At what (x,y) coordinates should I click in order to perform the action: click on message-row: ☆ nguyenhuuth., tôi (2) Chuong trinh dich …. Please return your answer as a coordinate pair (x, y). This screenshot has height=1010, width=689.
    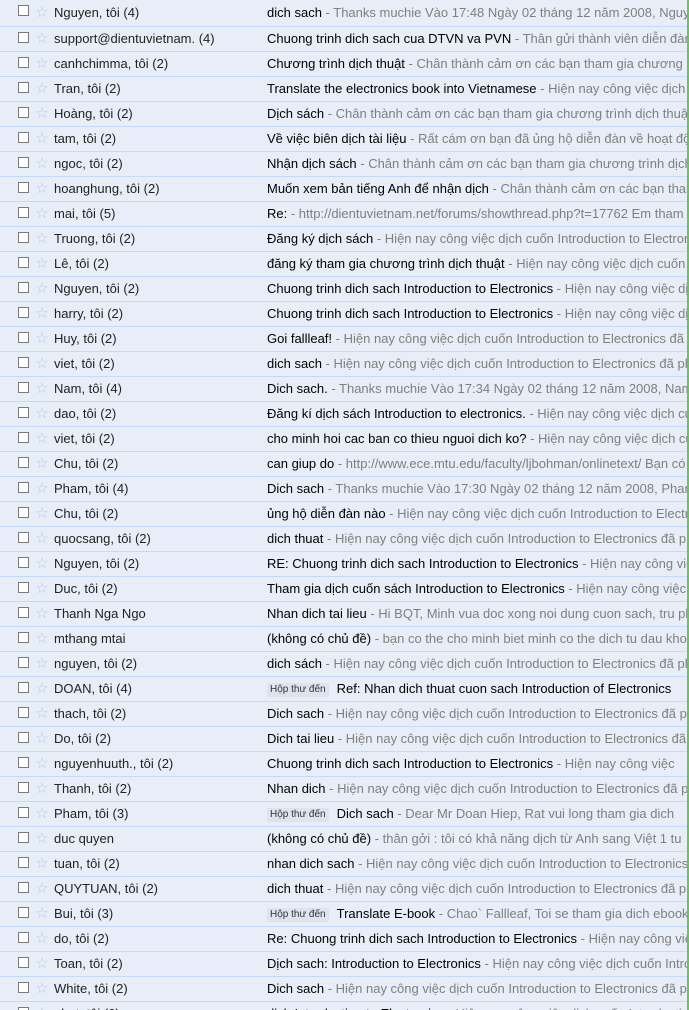
    Looking at the image, I should click on (343, 764).